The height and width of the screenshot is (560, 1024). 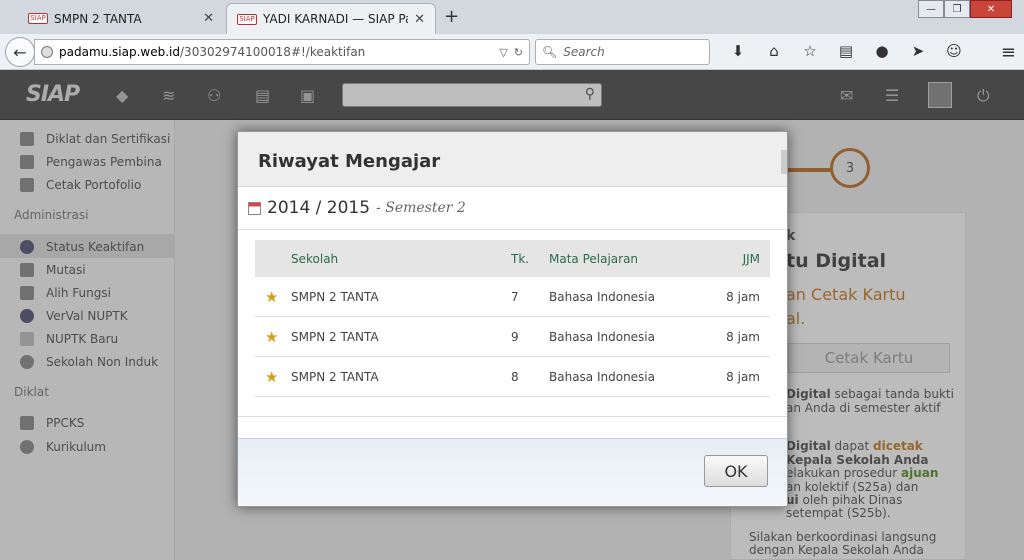 I want to click on search-input: 🔍︎ Search, so click(x=622, y=52).